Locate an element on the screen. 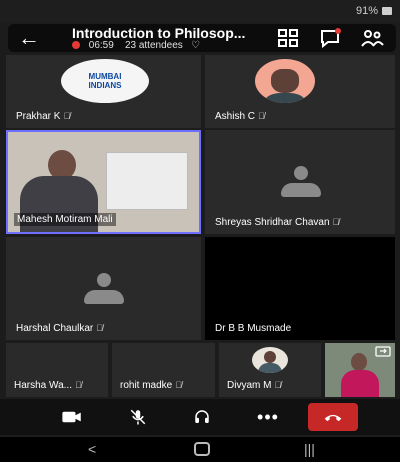 This screenshot has height=462, width=400. participant-tile-ashish: Ashish C 🎙̸ is located at coordinates (300, 91).